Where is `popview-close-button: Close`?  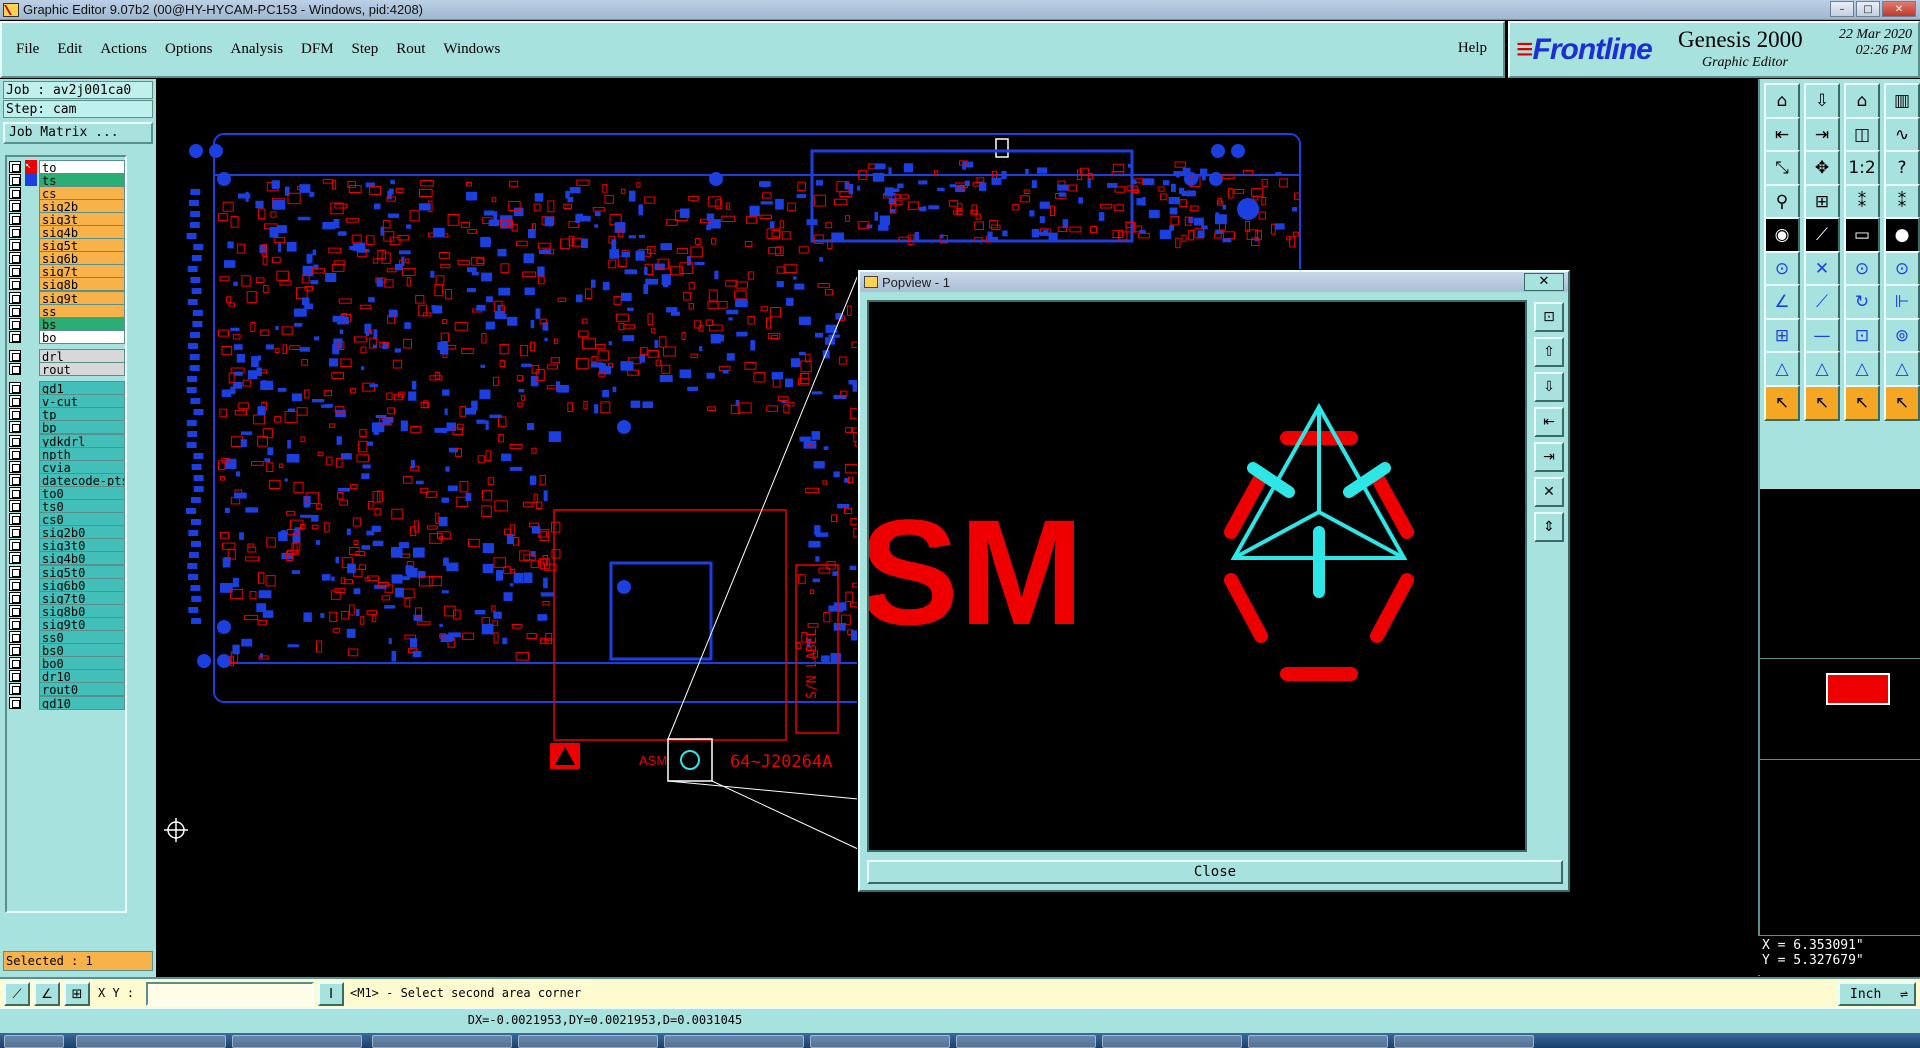
popview-close-button: Close is located at coordinates (1215, 872).